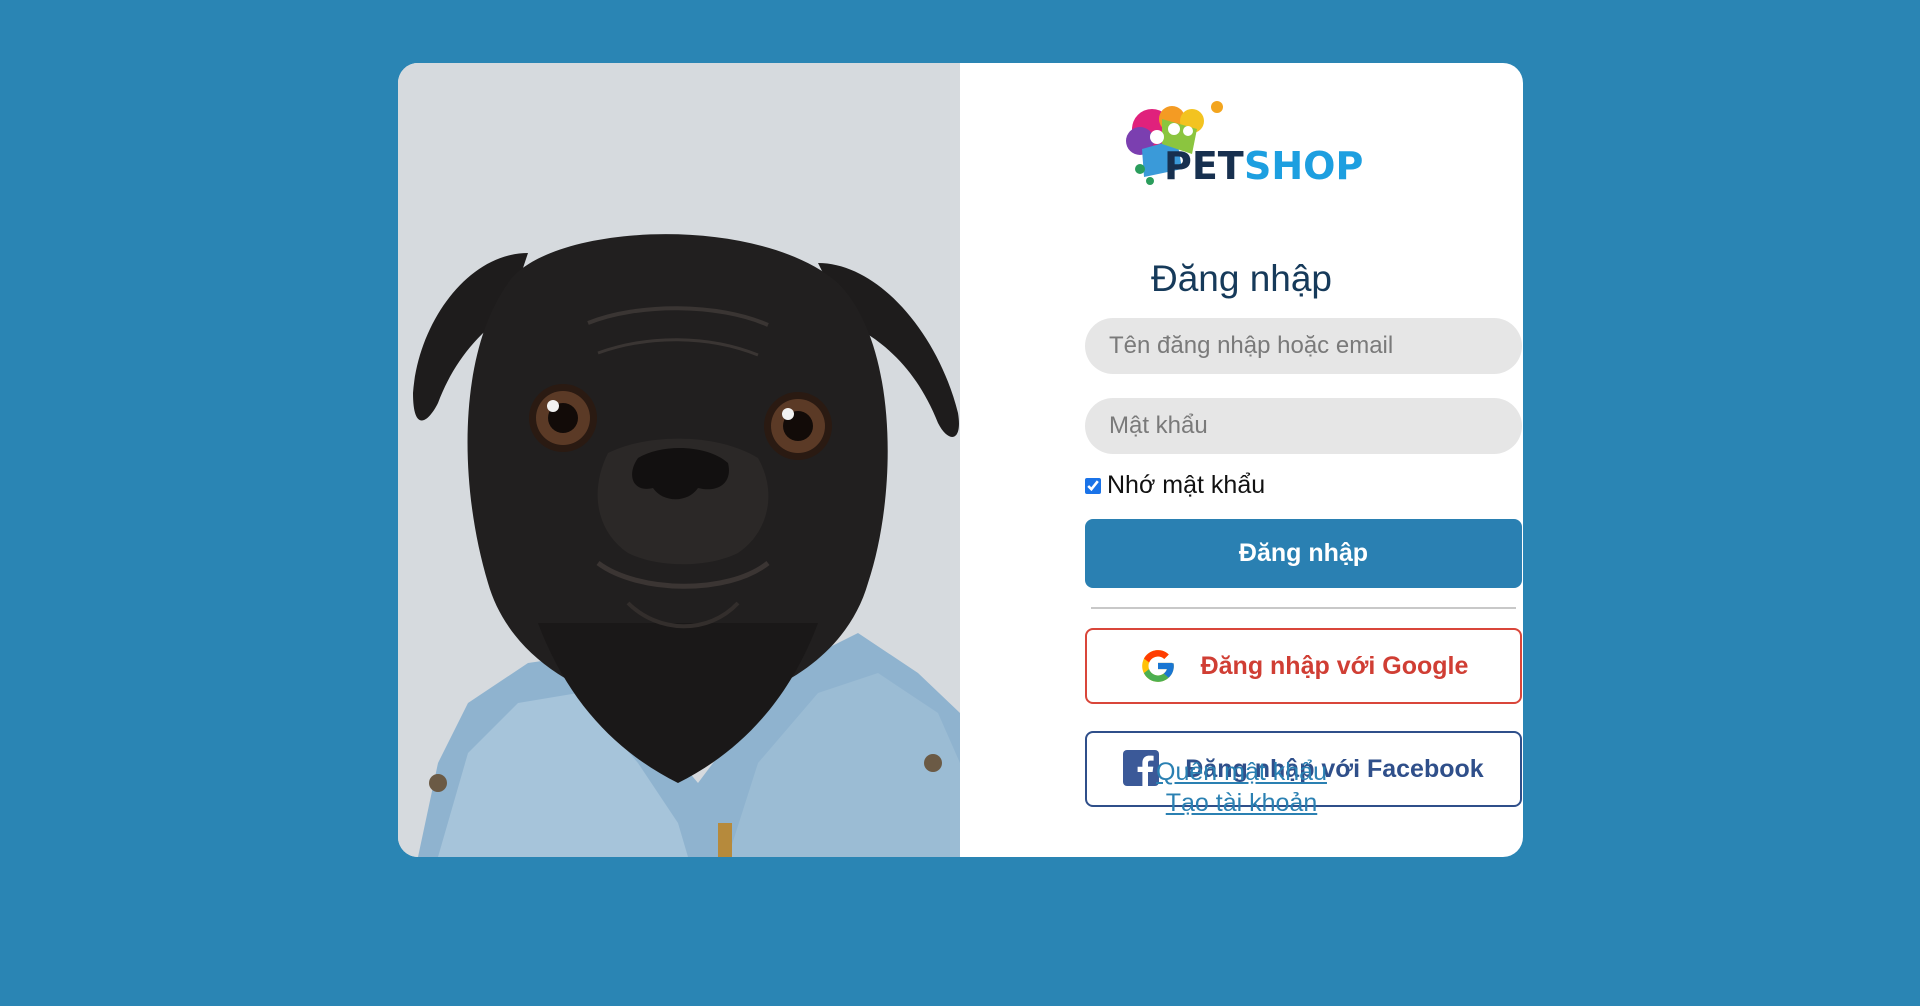  I want to click on google-login-label: Đăng nhập với Google, so click(1334, 665).